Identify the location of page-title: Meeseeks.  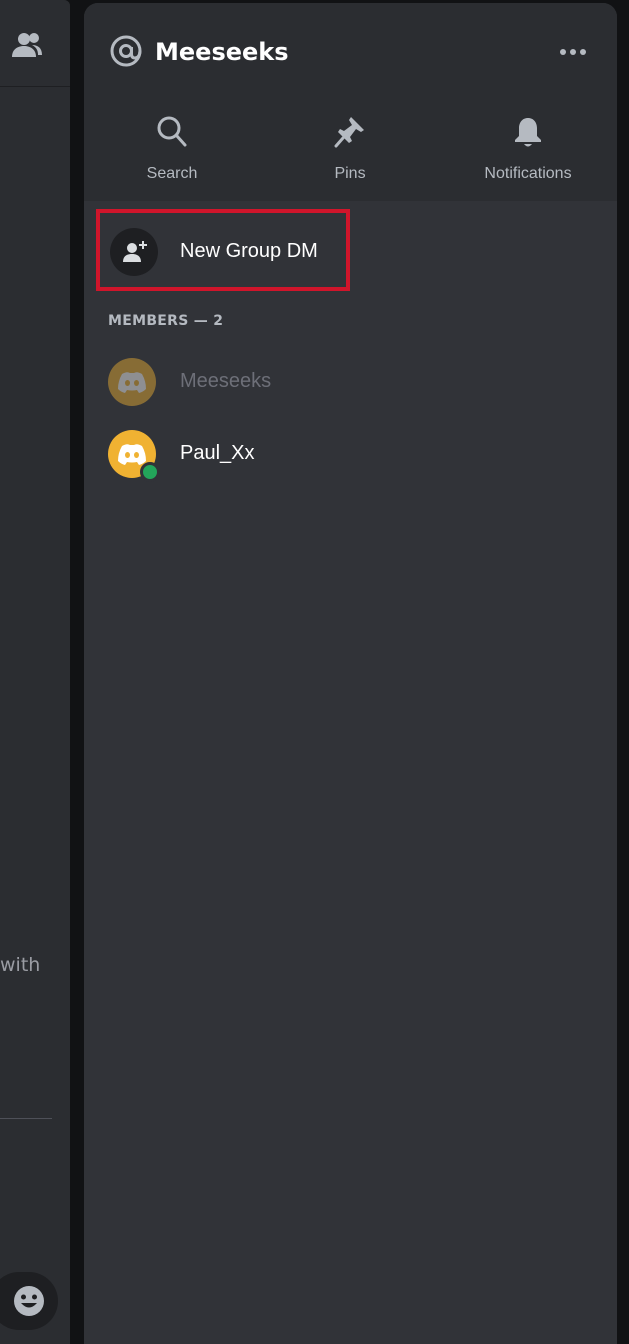
(222, 52).